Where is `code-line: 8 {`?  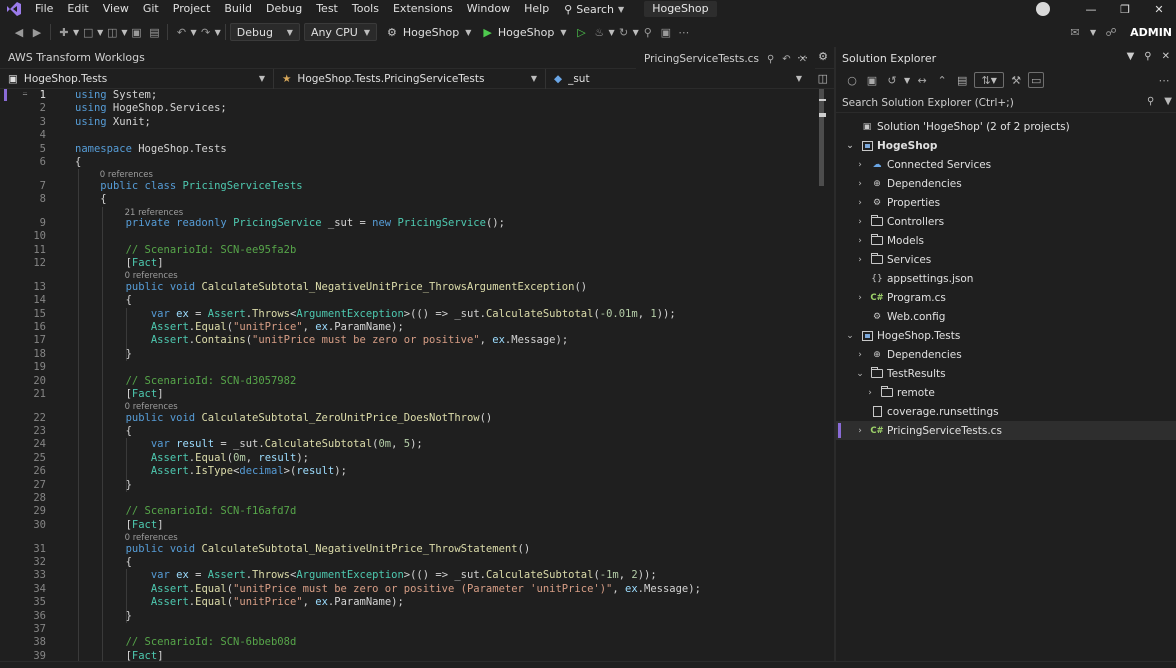 code-line: 8 { is located at coordinates (410, 199).